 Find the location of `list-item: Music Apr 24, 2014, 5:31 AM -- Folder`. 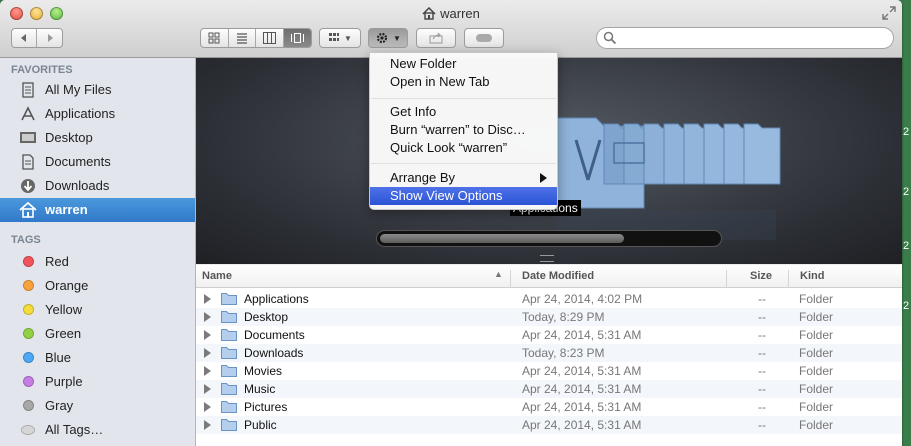

list-item: Music Apr 24, 2014, 5:31 AM -- Folder is located at coordinates (549, 389).